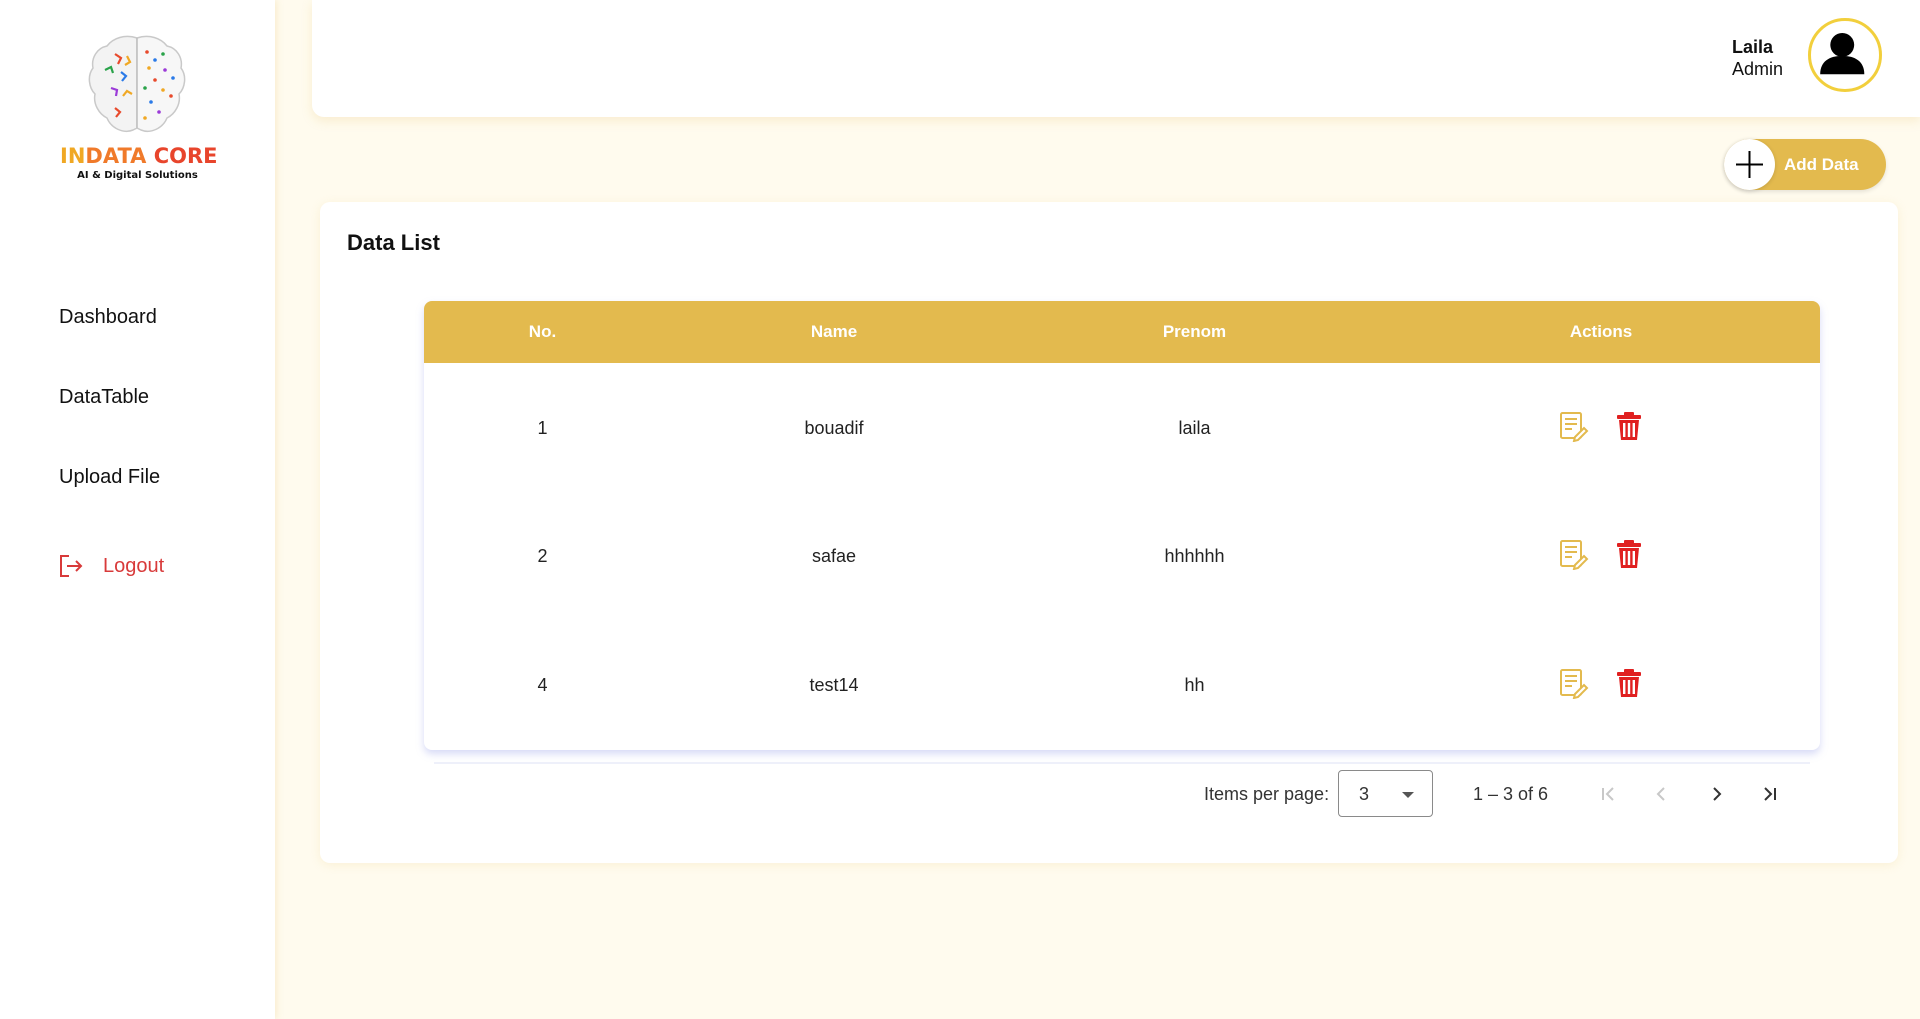 The height and width of the screenshot is (1019, 1920). Describe the element at coordinates (1194, 428) in the screenshot. I see `cell-prenom: laila` at that location.